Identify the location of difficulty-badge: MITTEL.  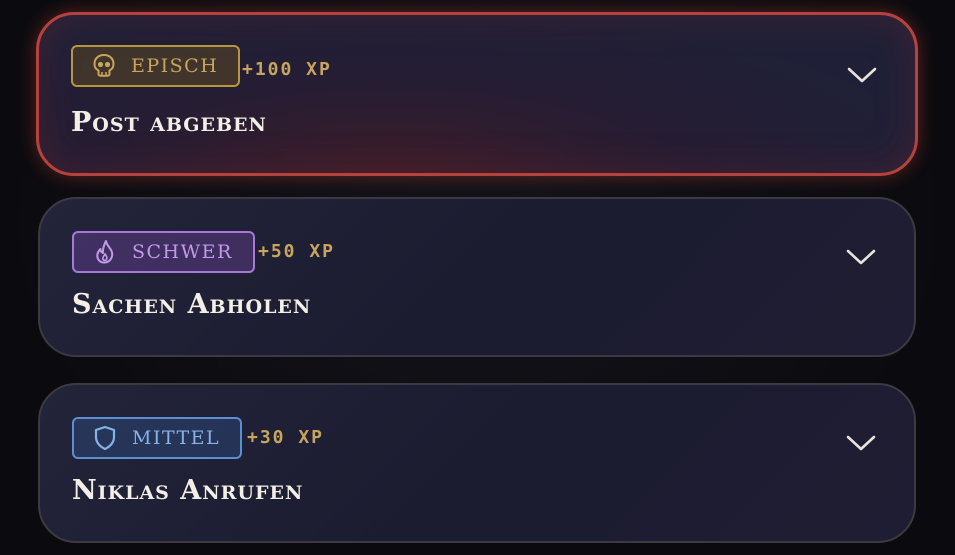
(157, 438).